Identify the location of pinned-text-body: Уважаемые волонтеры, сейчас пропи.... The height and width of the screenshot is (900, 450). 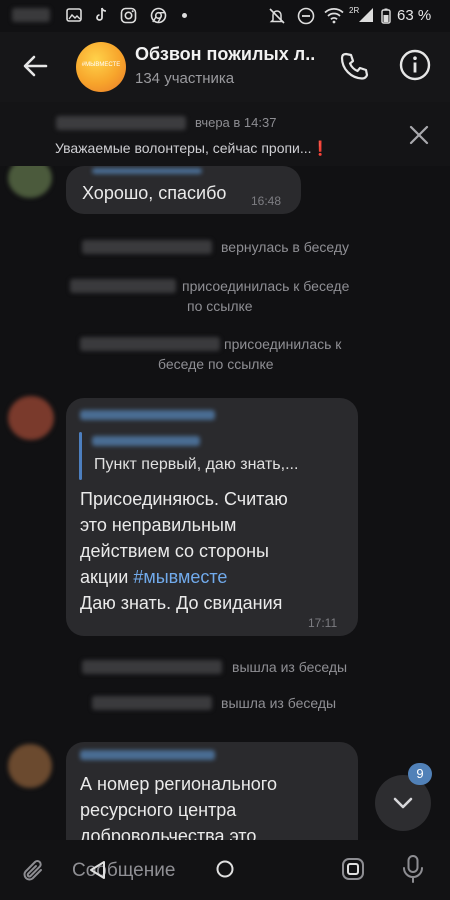
(183, 148).